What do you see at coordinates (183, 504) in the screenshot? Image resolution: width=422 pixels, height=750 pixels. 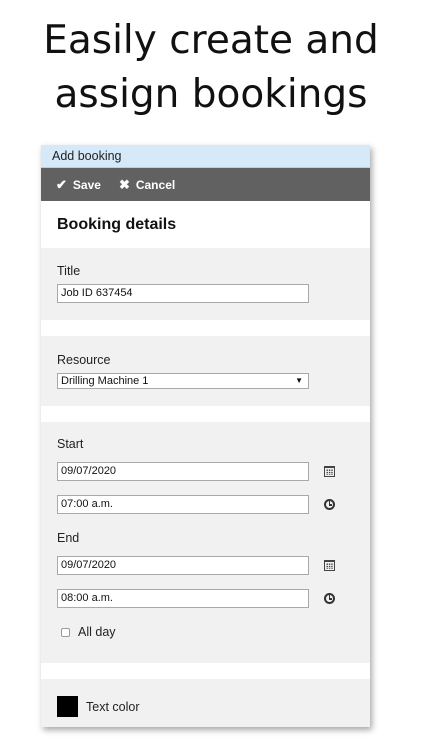 I see `start-time-input: 07:00 a.m.` at bounding box center [183, 504].